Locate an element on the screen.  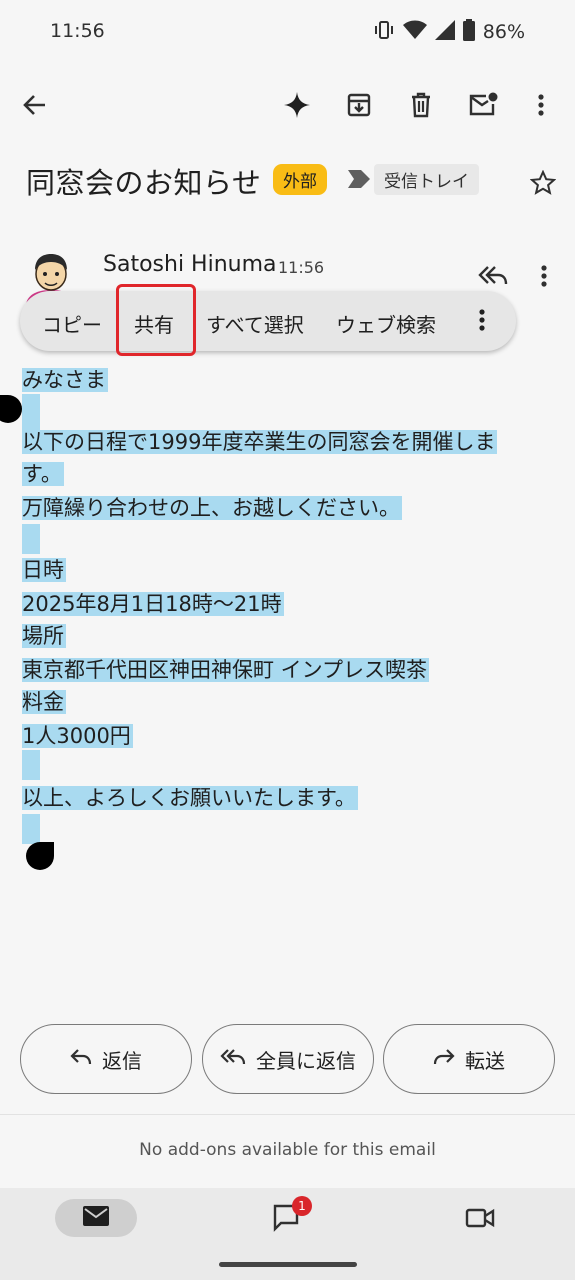
status-bar: 11:56 86% is located at coordinates (287, 33).